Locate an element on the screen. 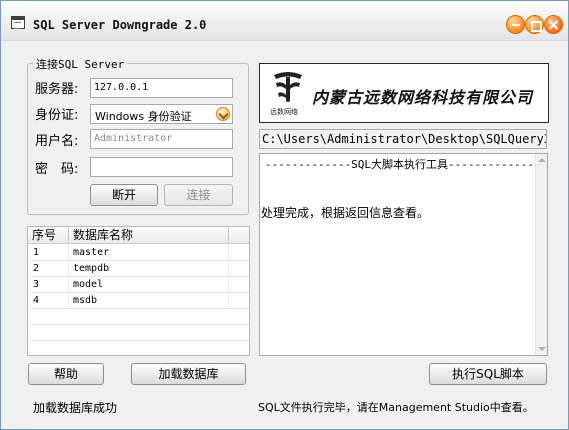 This screenshot has width=569, height=430. column-header-index: 序号 is located at coordinates (48, 235).